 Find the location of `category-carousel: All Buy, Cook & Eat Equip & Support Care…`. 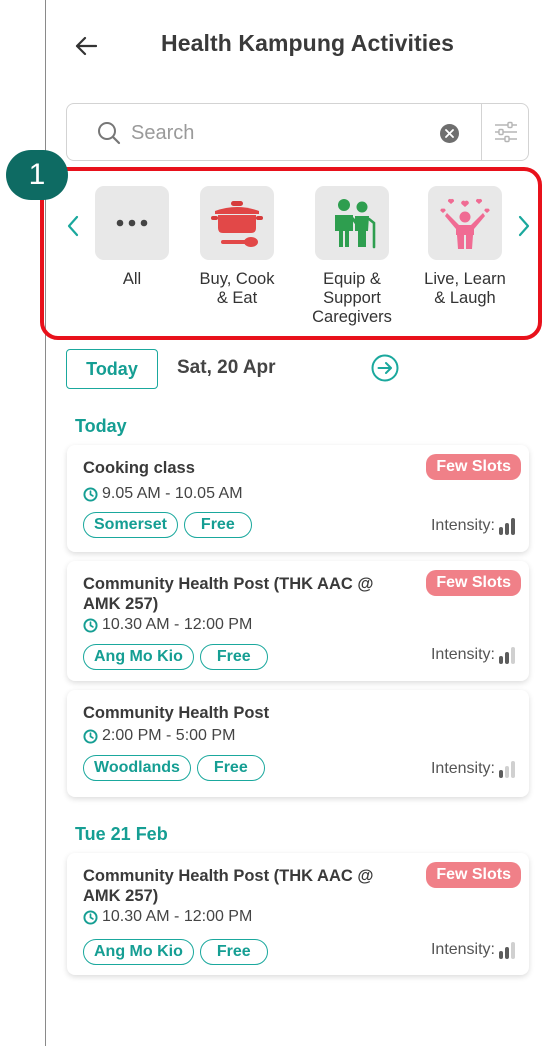

category-carousel: All Buy, Cook & Eat Equip & Support Care… is located at coordinates (294, 260).